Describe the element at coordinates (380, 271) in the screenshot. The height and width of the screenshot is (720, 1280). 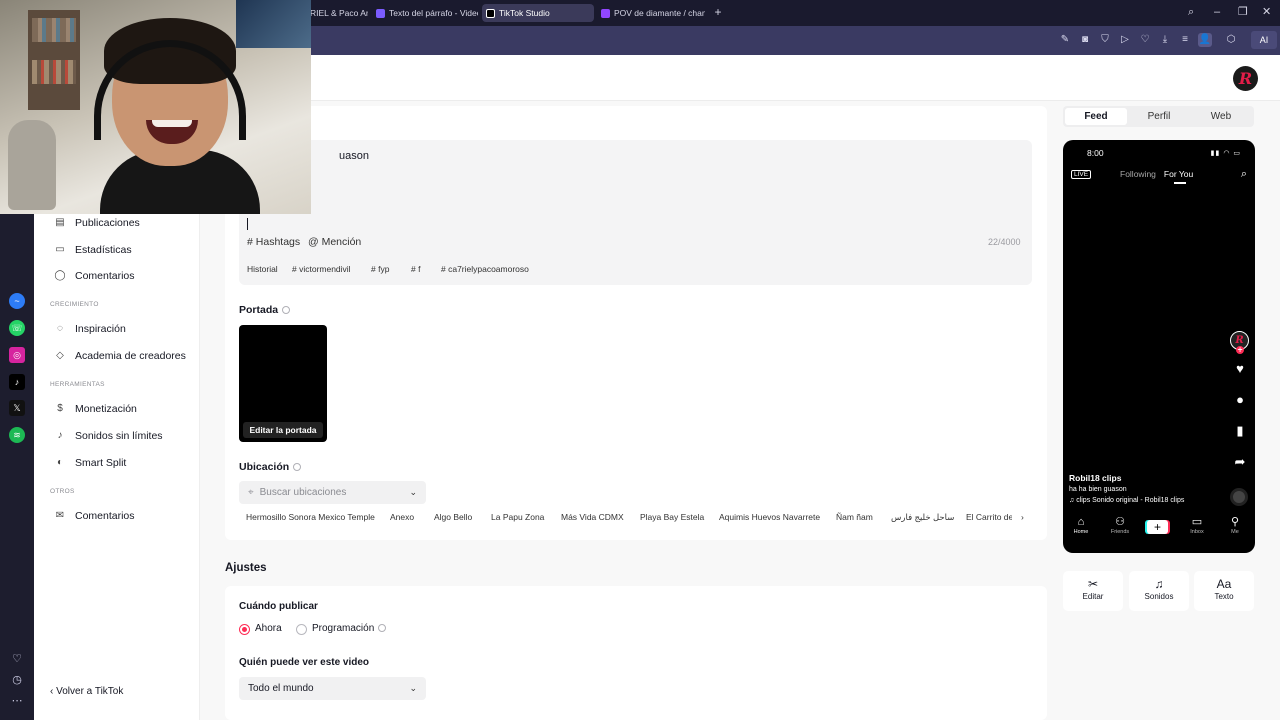
I see `hashtag-chip: # fyp` at that location.